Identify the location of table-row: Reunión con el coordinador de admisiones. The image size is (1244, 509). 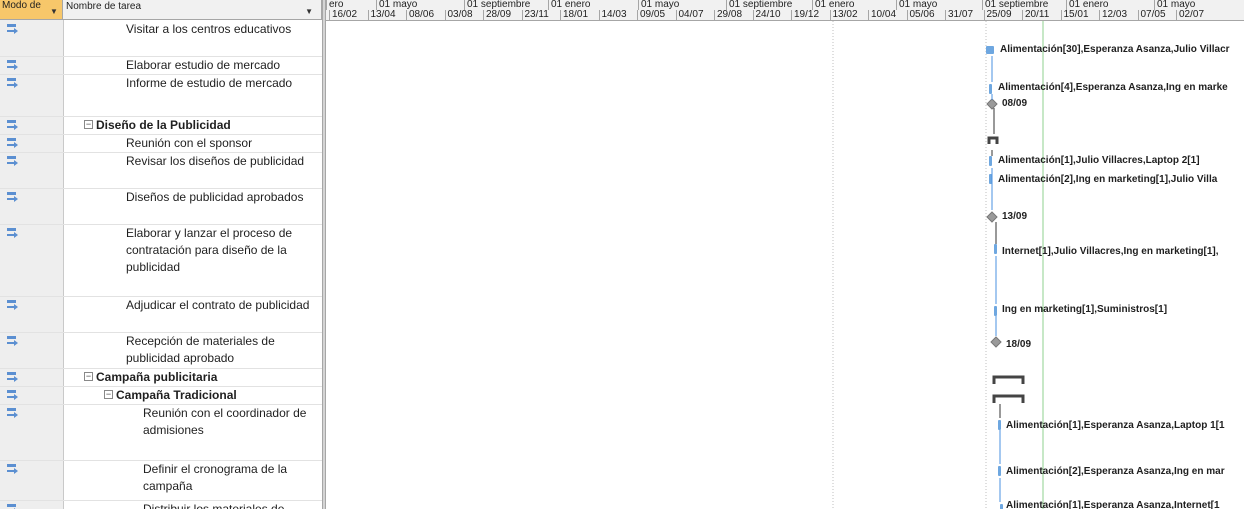
(161, 433).